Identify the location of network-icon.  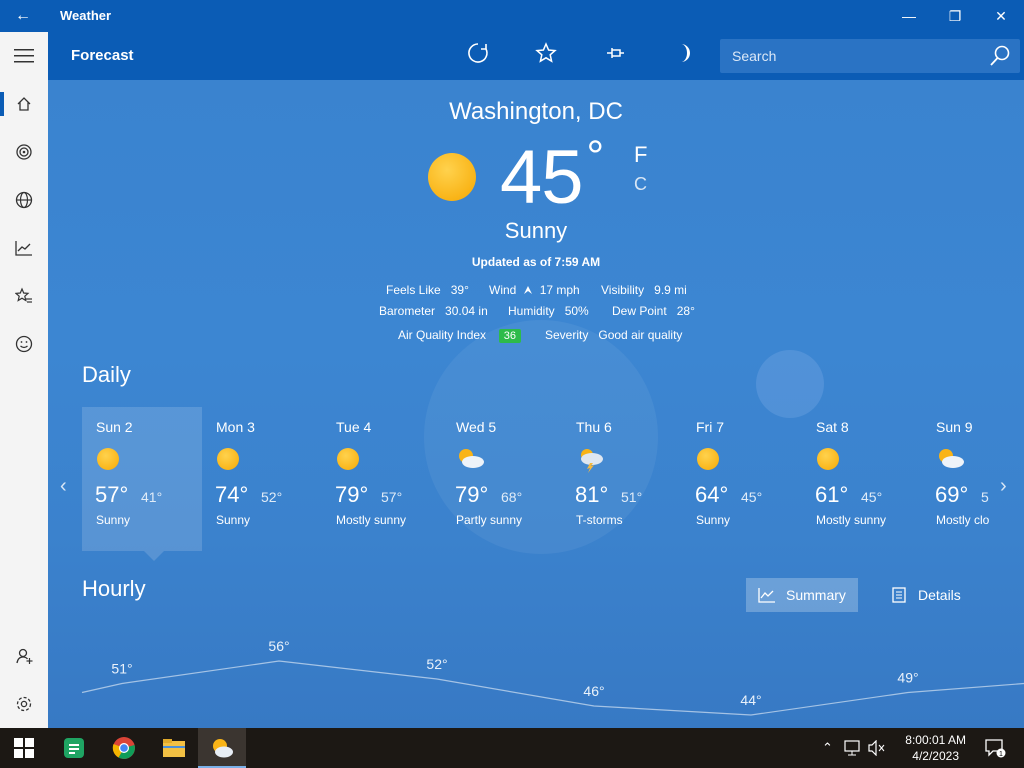
(853, 749).